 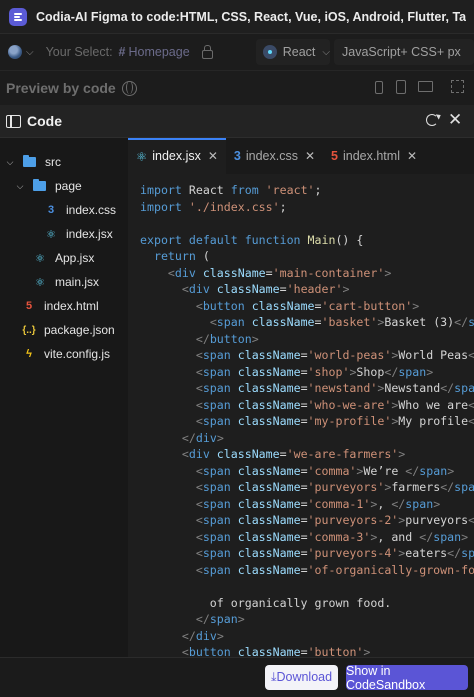 What do you see at coordinates (245, 289) in the screenshot?
I see `code-line: <div className='header'>` at bounding box center [245, 289].